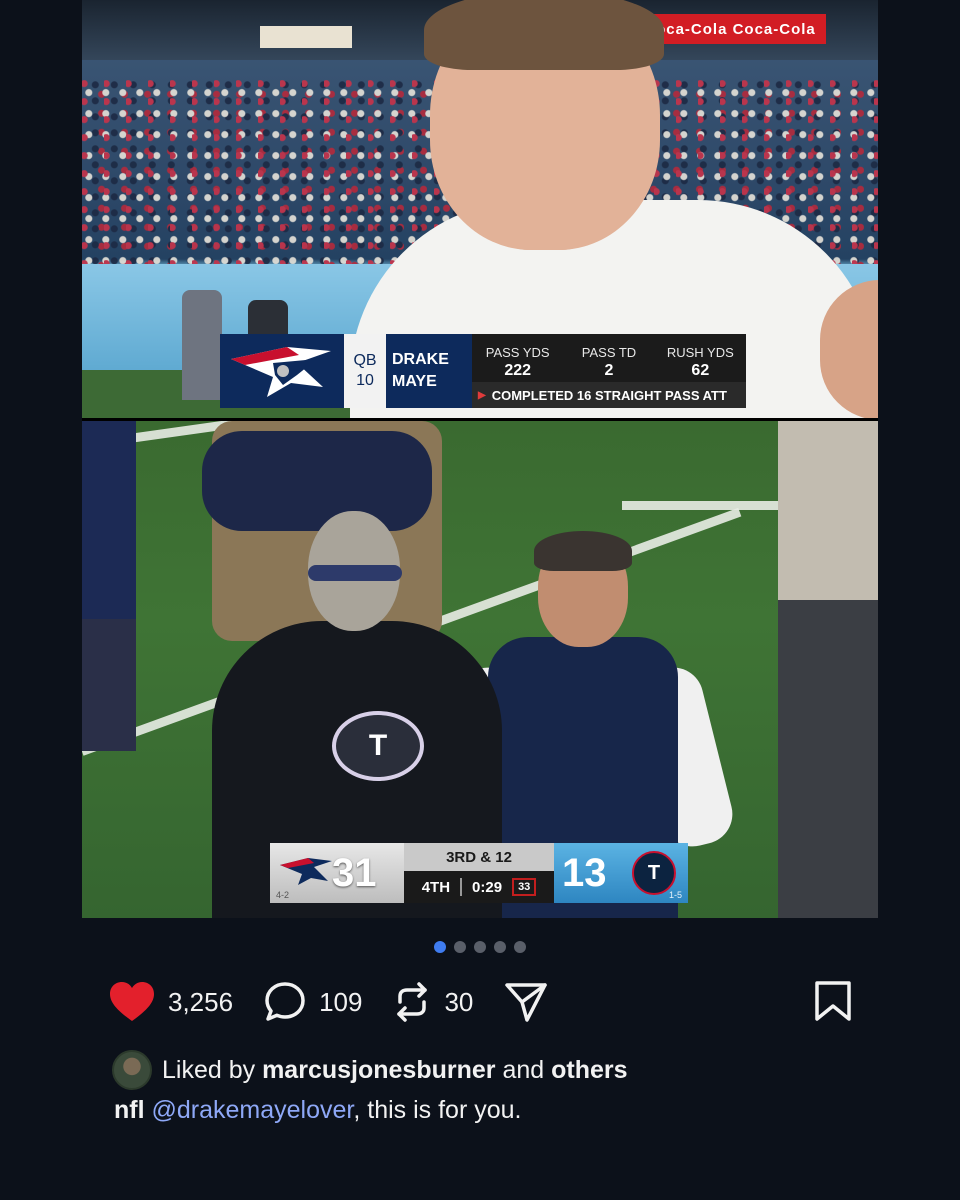  I want to click on player-position-number: QB 10, so click(365, 371).